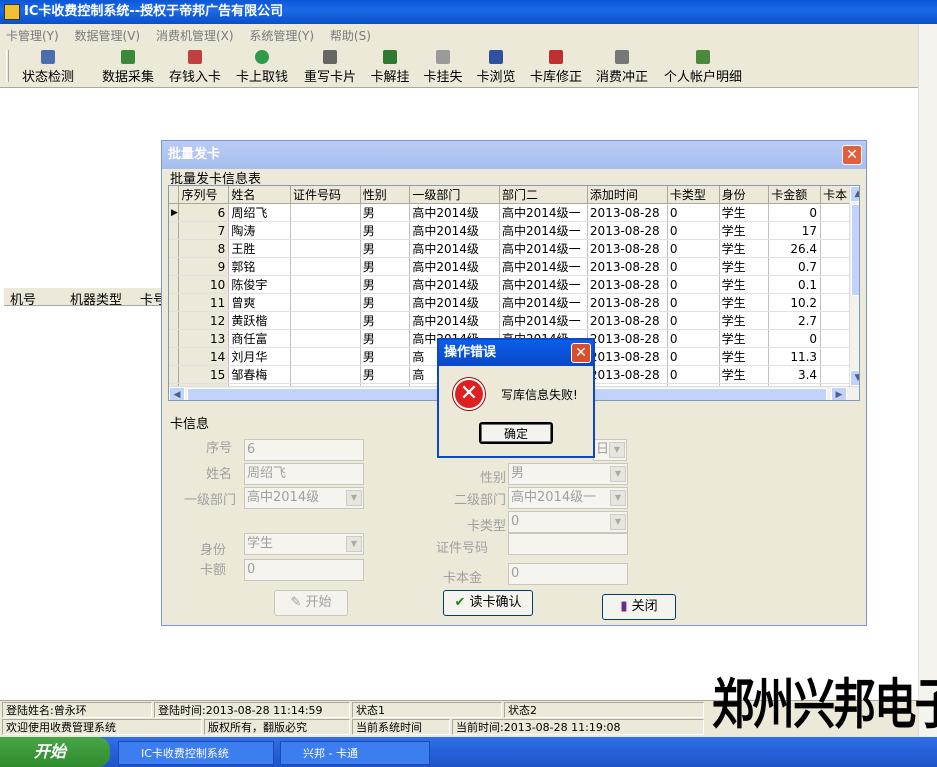 The image size is (937, 767). I want to click on cell-name: 刘月华, so click(259, 356).